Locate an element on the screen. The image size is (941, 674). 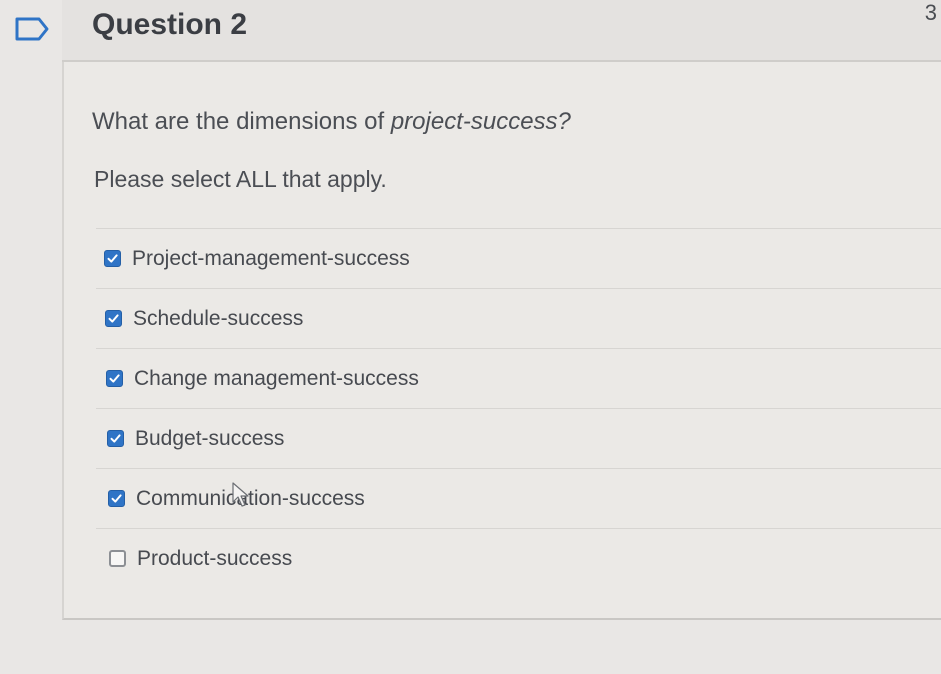
mouse-cursor-icon is located at coordinates (240, 494).